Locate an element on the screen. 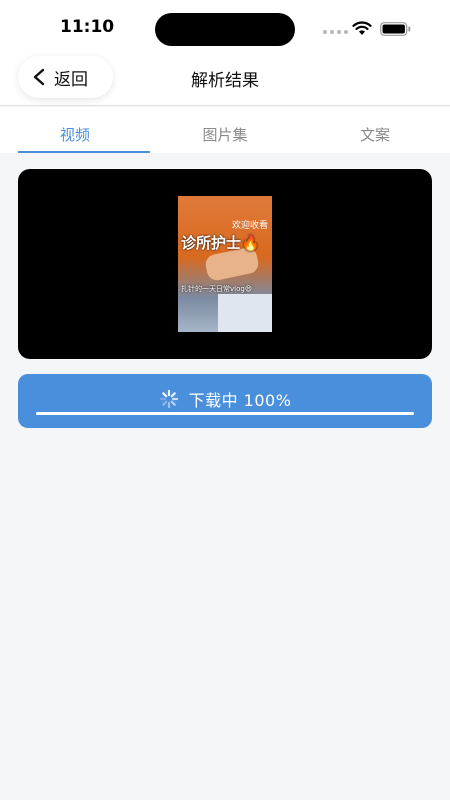 The height and width of the screenshot is (800, 450). tab-video: 视频 is located at coordinates (75, 130).